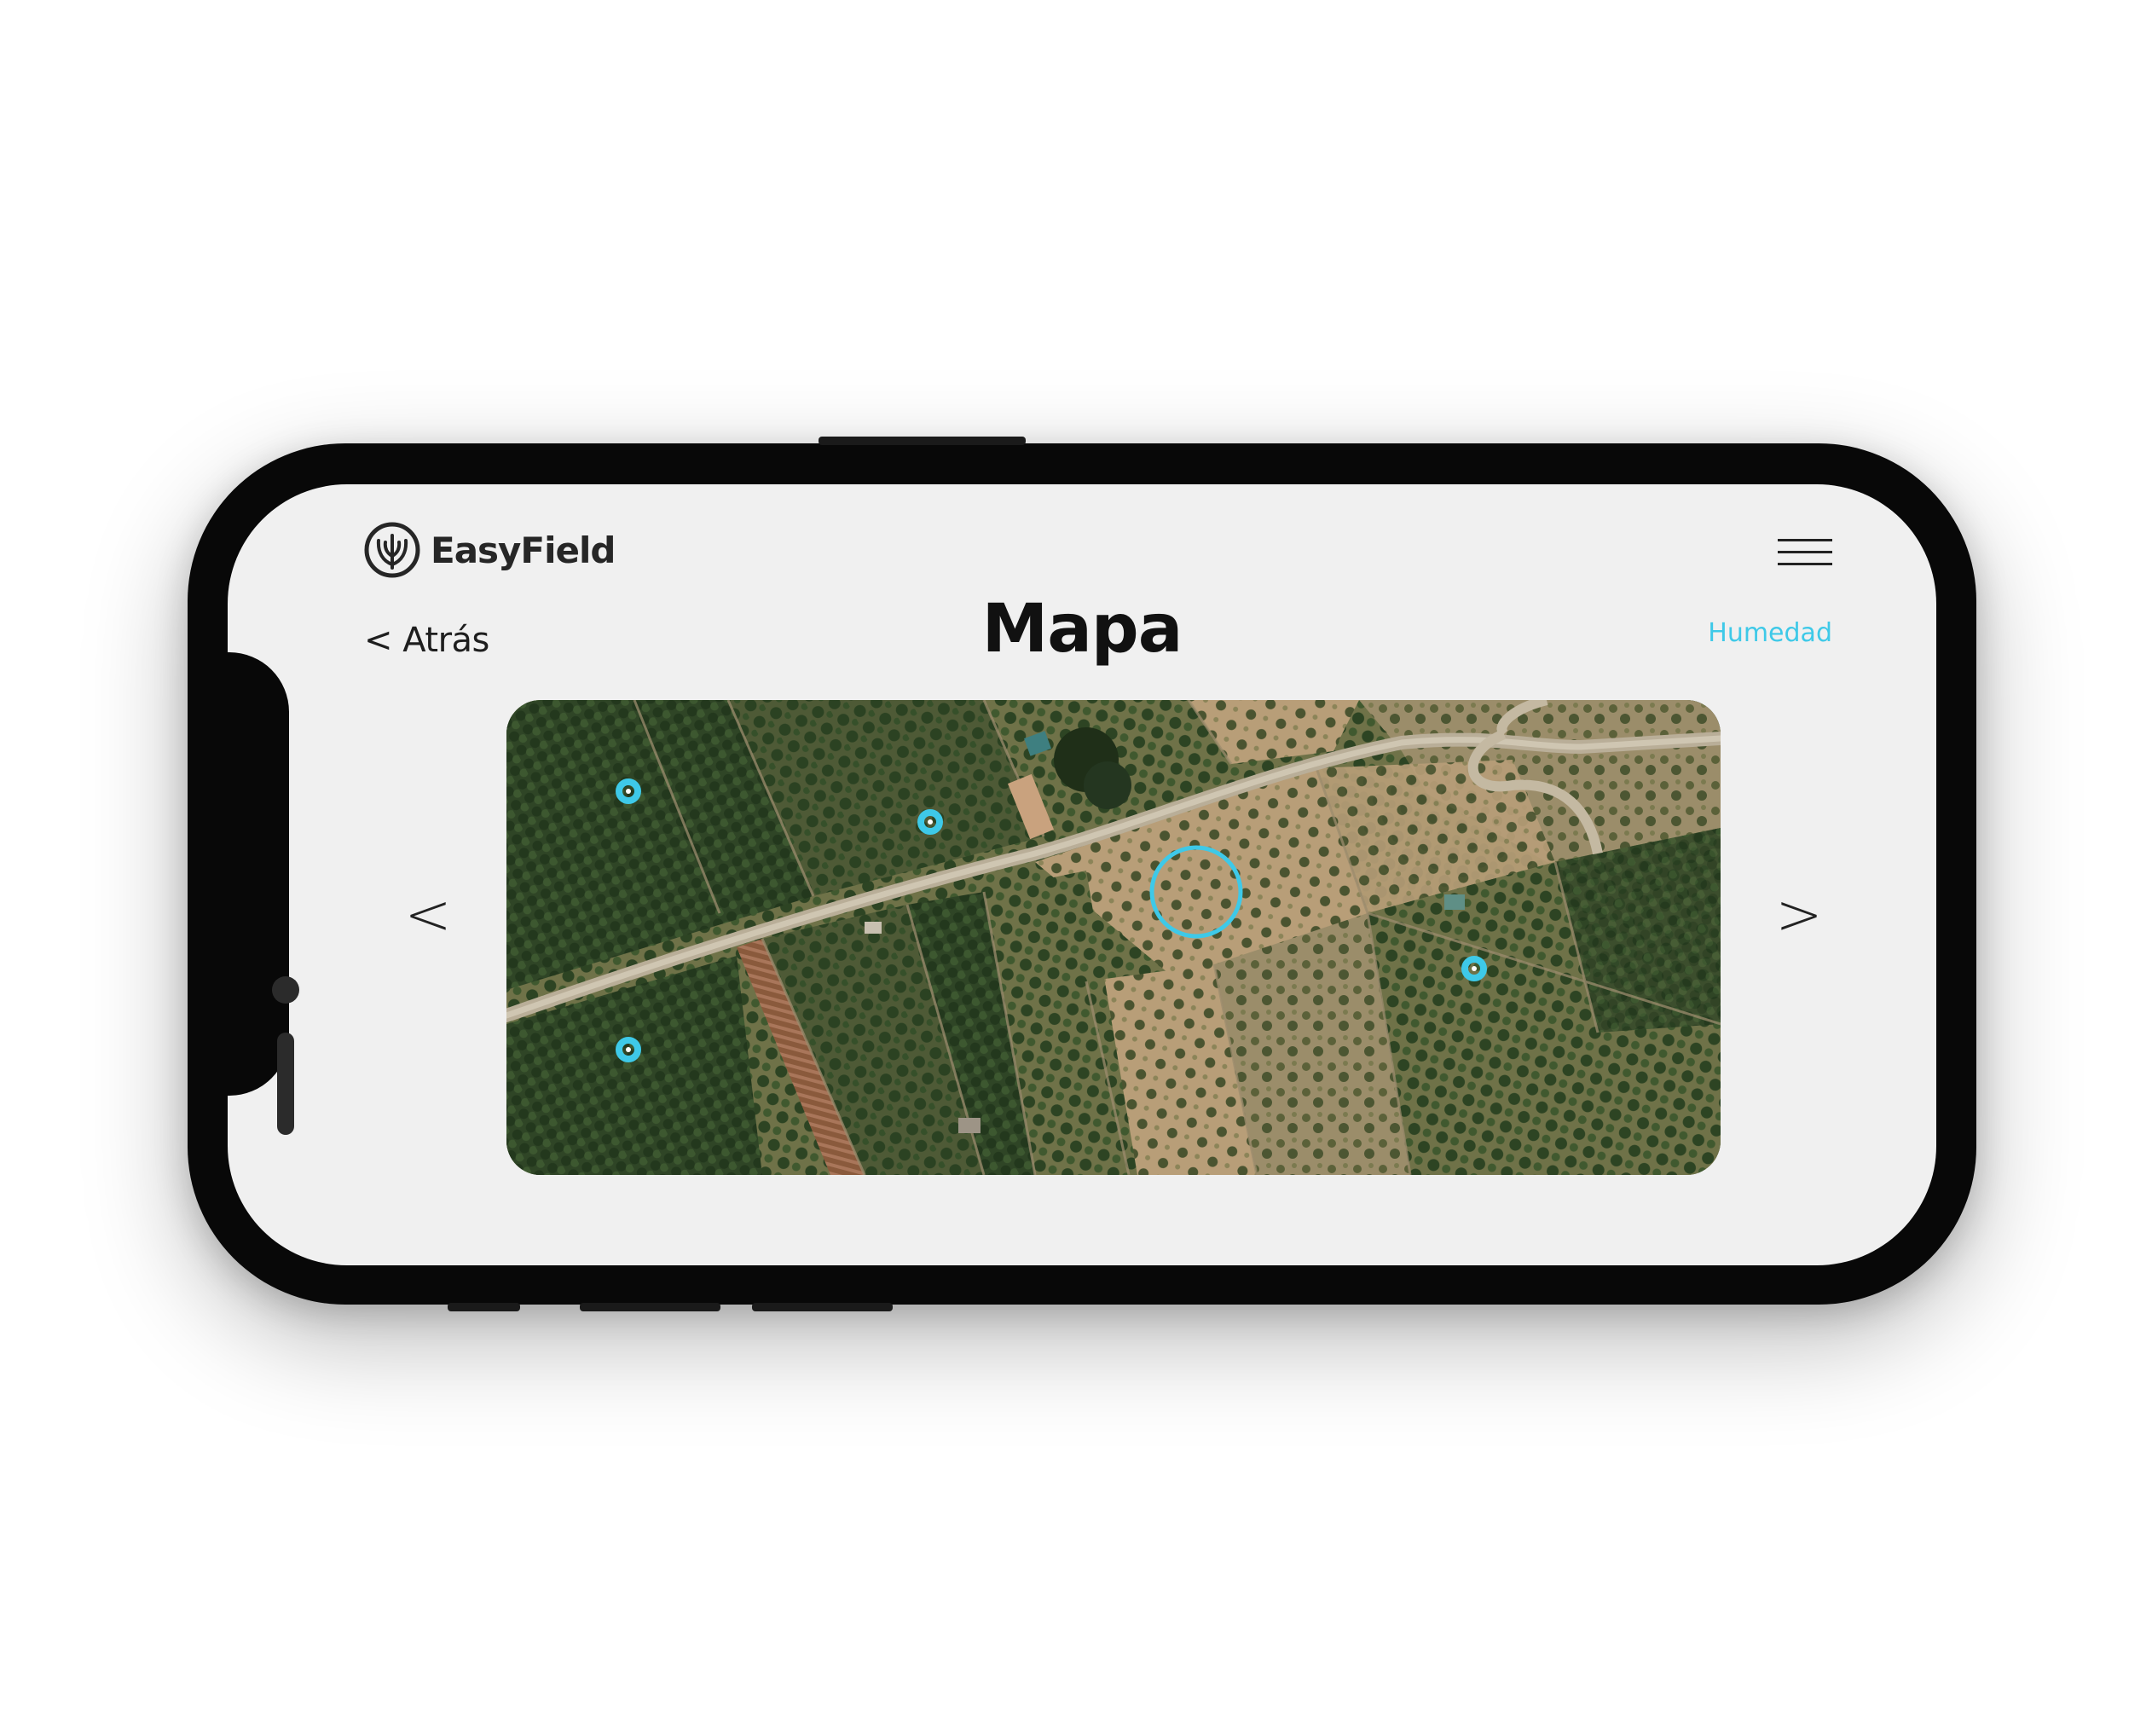 This screenshot has height=1736, width=2152. I want to click on brand-name: EasyField, so click(523, 550).